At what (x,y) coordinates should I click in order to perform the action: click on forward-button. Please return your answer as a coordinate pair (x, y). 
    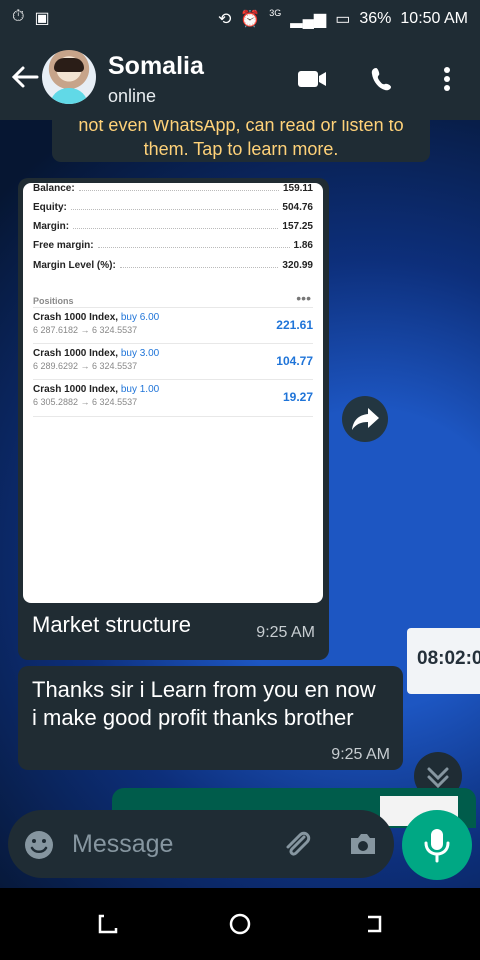
    Looking at the image, I should click on (365, 419).